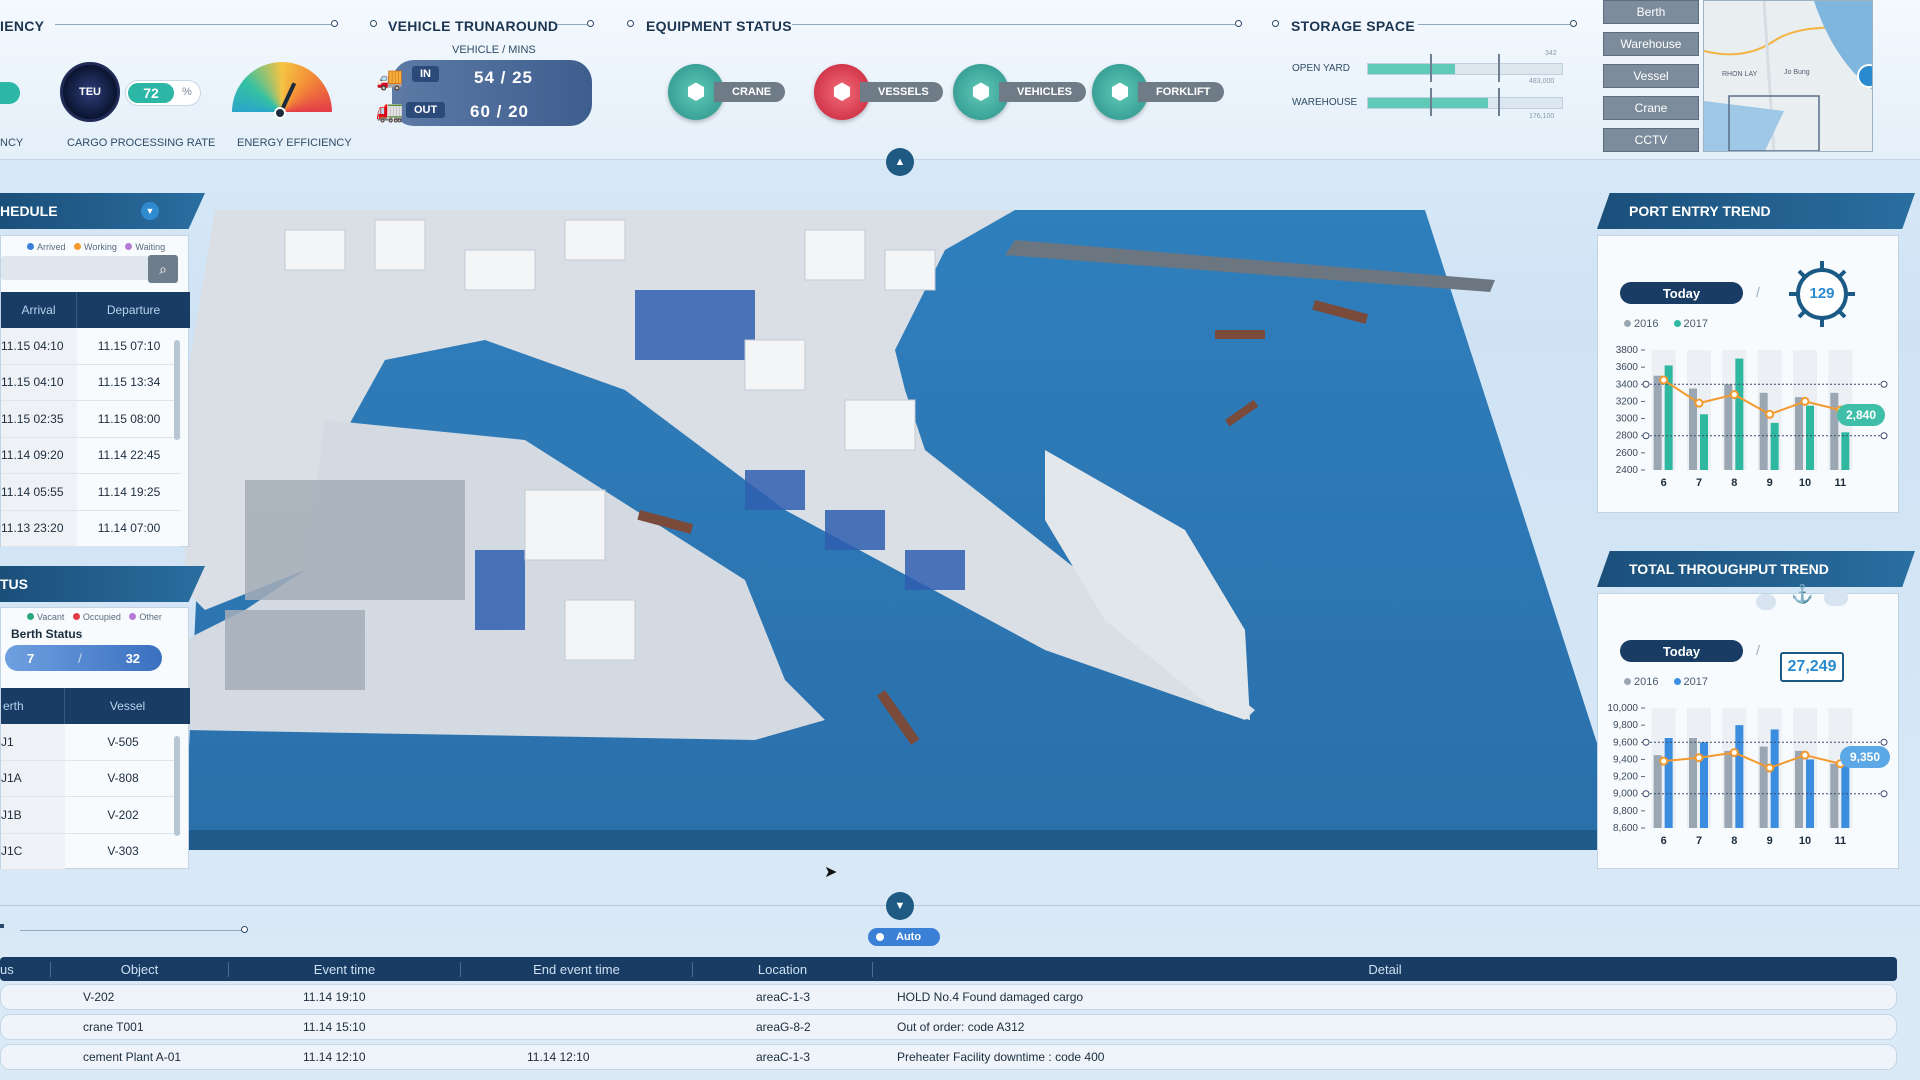  What do you see at coordinates (880, 937) in the screenshot?
I see `toggle-knob` at bounding box center [880, 937].